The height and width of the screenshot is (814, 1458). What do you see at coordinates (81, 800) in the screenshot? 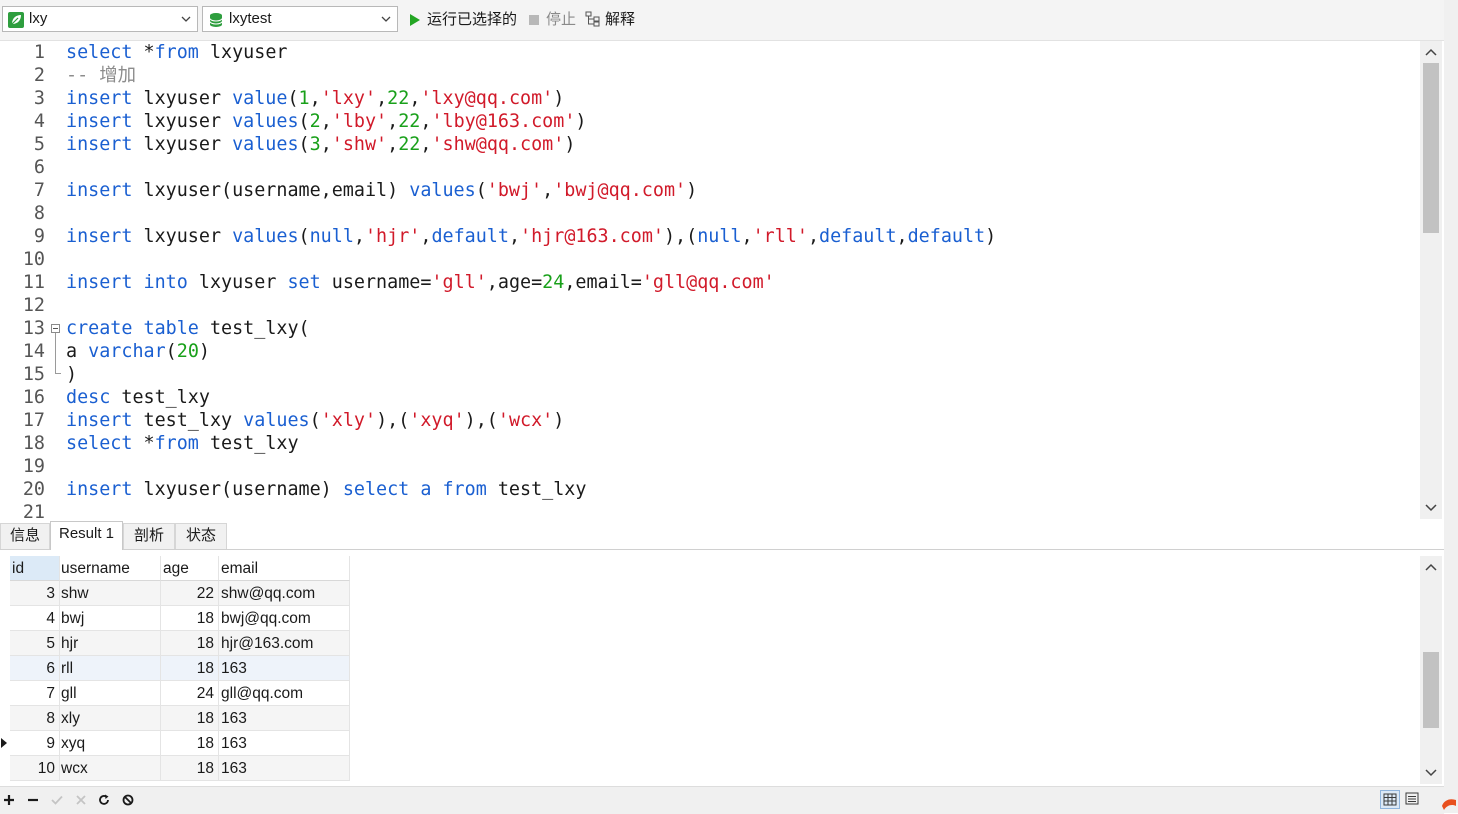
I see `cancel-x-icon` at bounding box center [81, 800].